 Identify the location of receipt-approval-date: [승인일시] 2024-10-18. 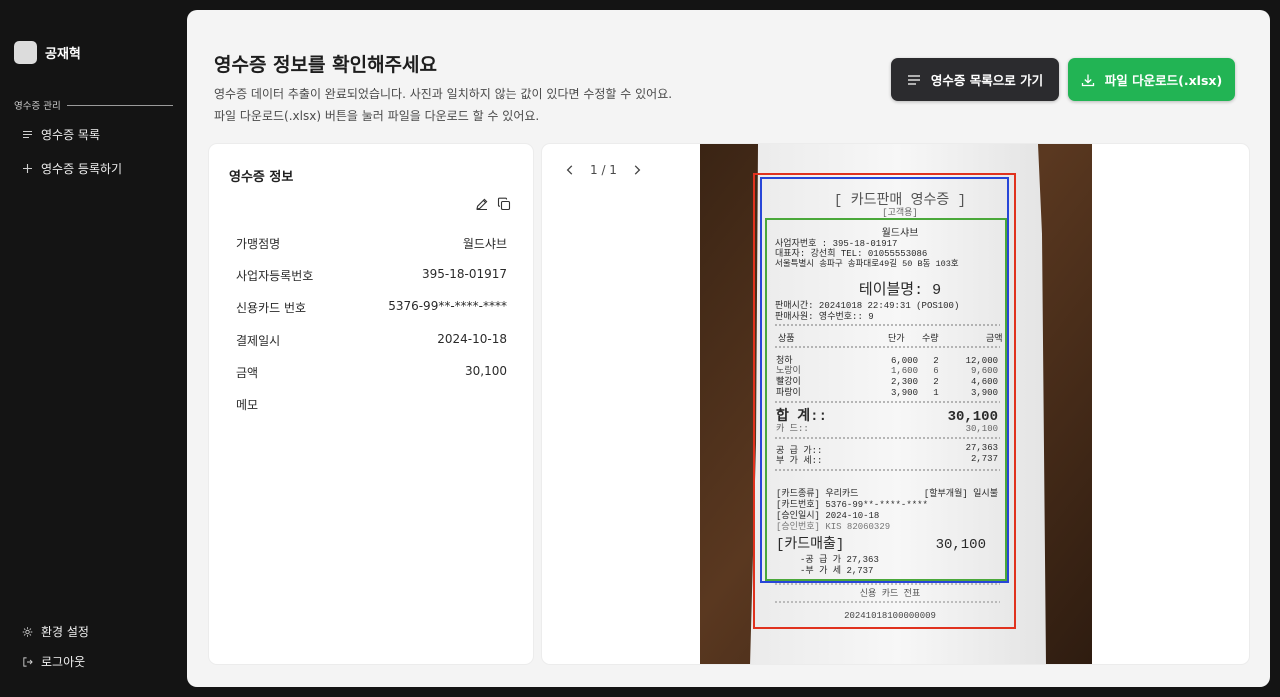
(827, 515).